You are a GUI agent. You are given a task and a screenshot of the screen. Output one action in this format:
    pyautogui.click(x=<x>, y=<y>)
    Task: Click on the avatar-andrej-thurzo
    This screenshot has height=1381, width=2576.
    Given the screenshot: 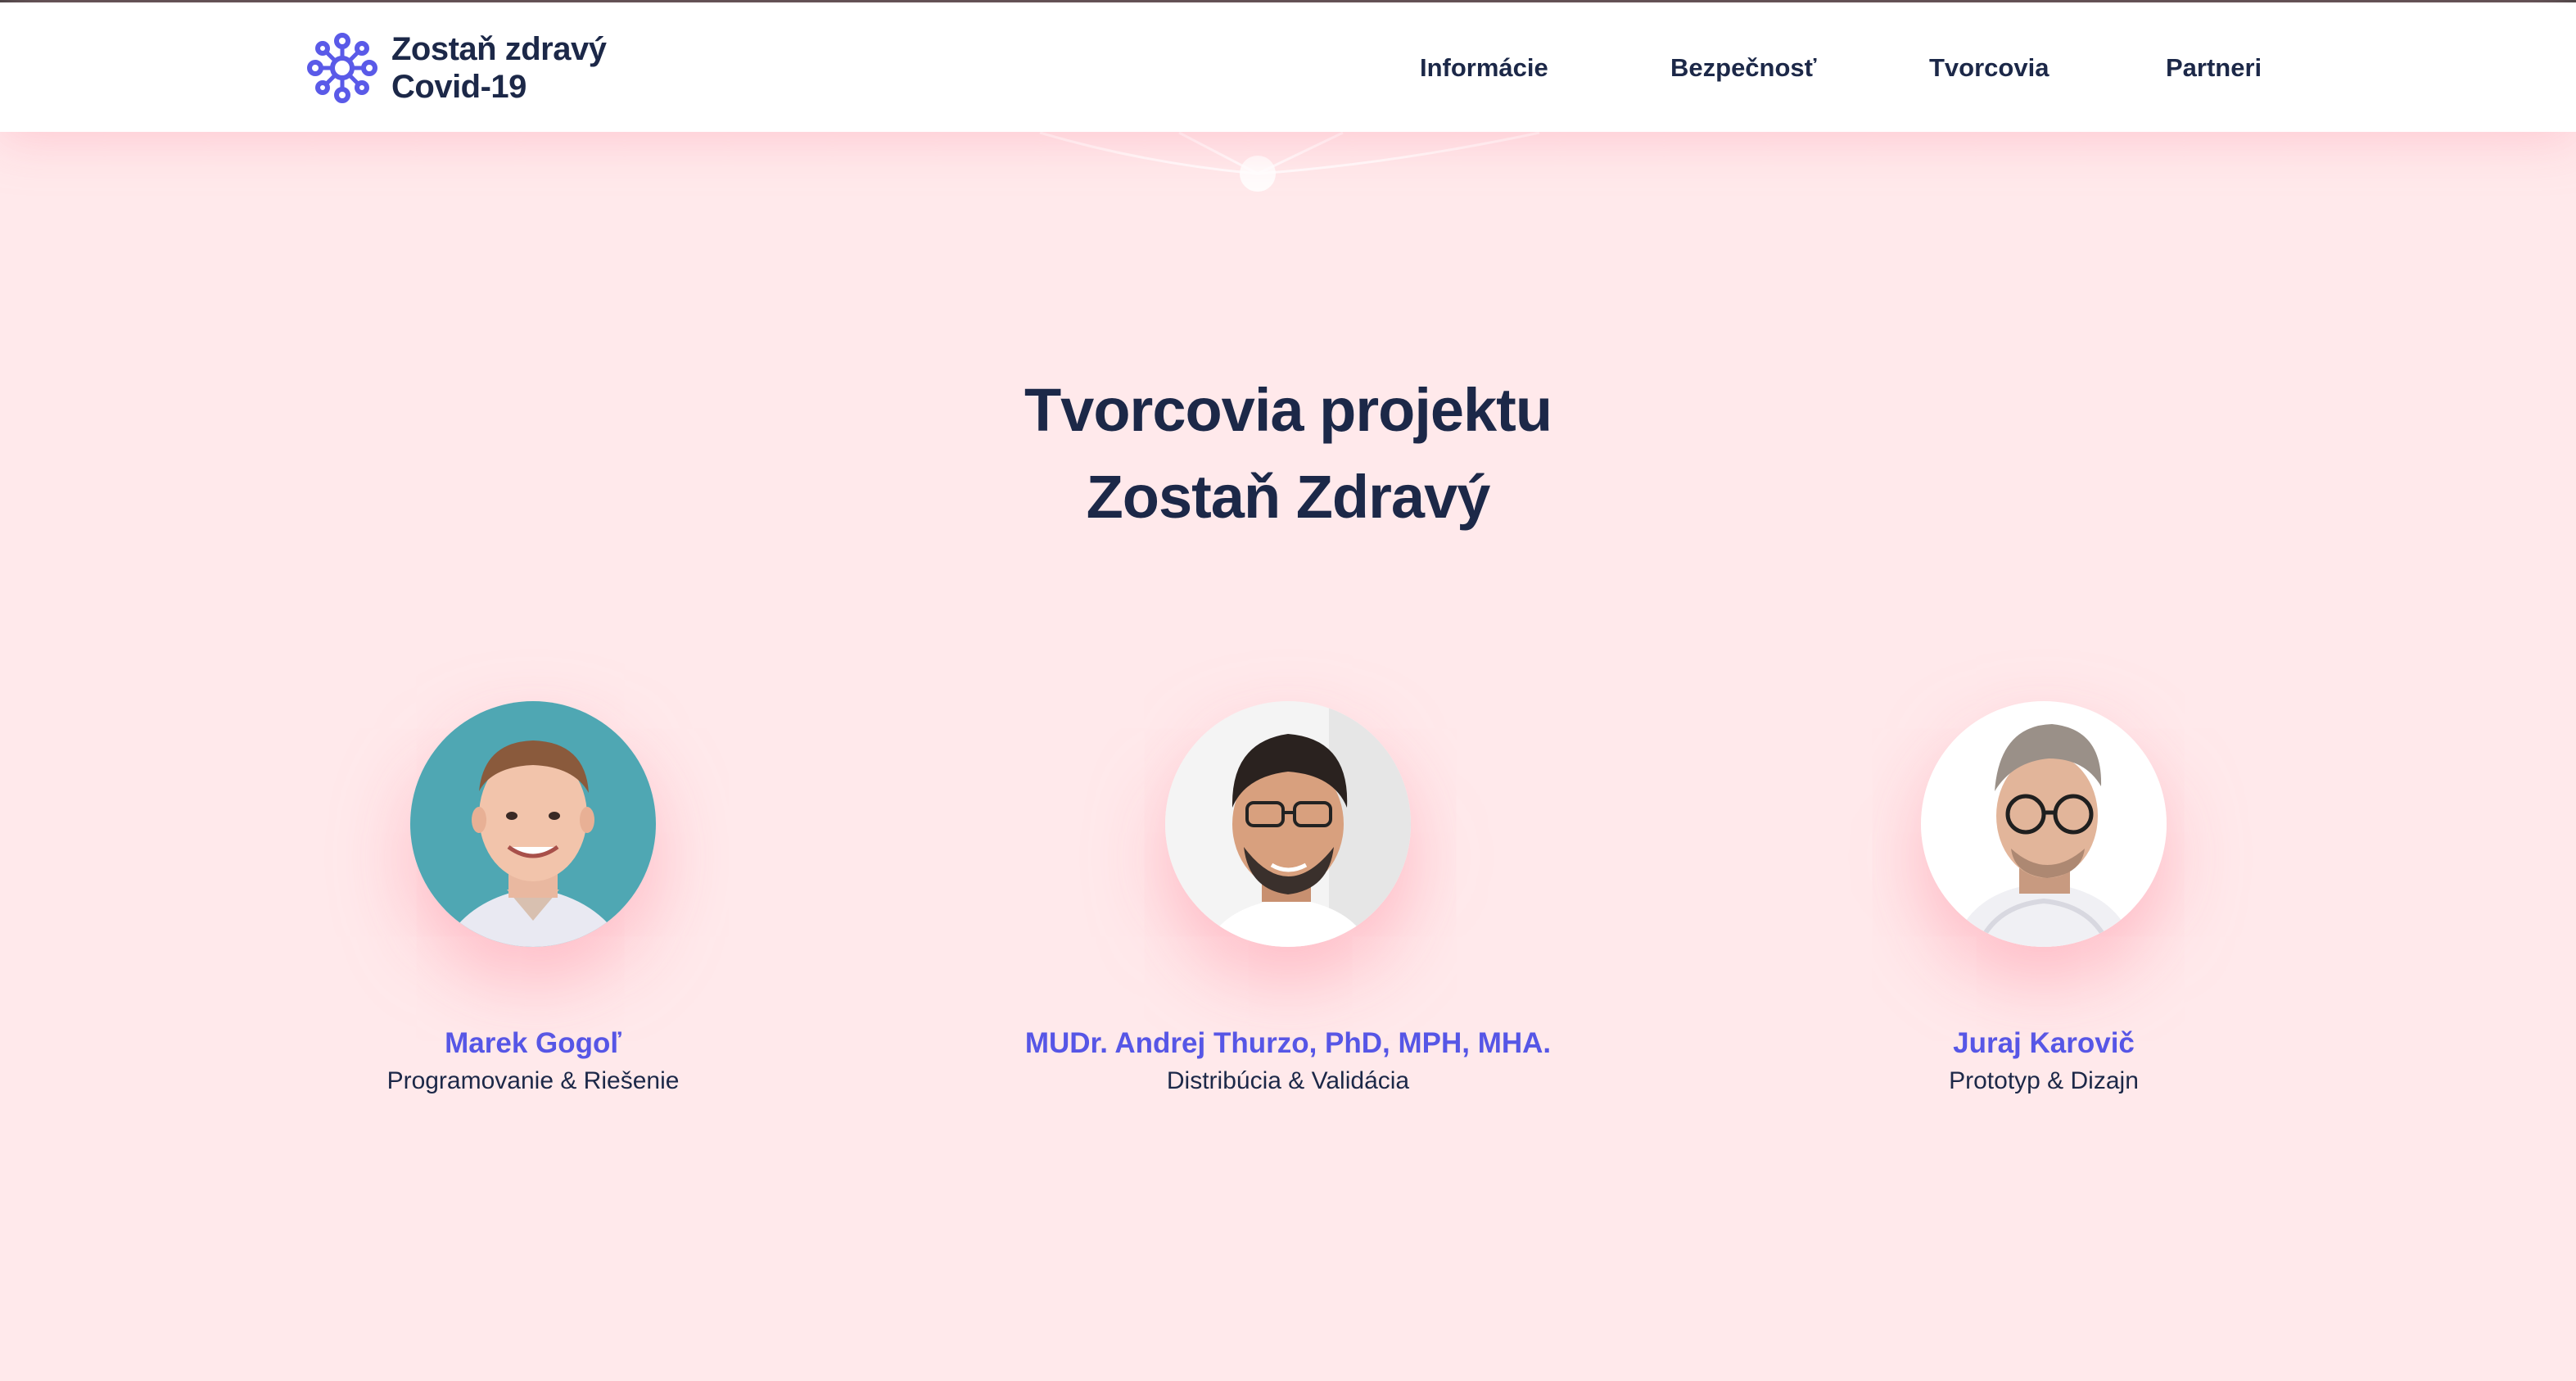 What is the action you would take?
    pyautogui.click(x=1288, y=824)
    